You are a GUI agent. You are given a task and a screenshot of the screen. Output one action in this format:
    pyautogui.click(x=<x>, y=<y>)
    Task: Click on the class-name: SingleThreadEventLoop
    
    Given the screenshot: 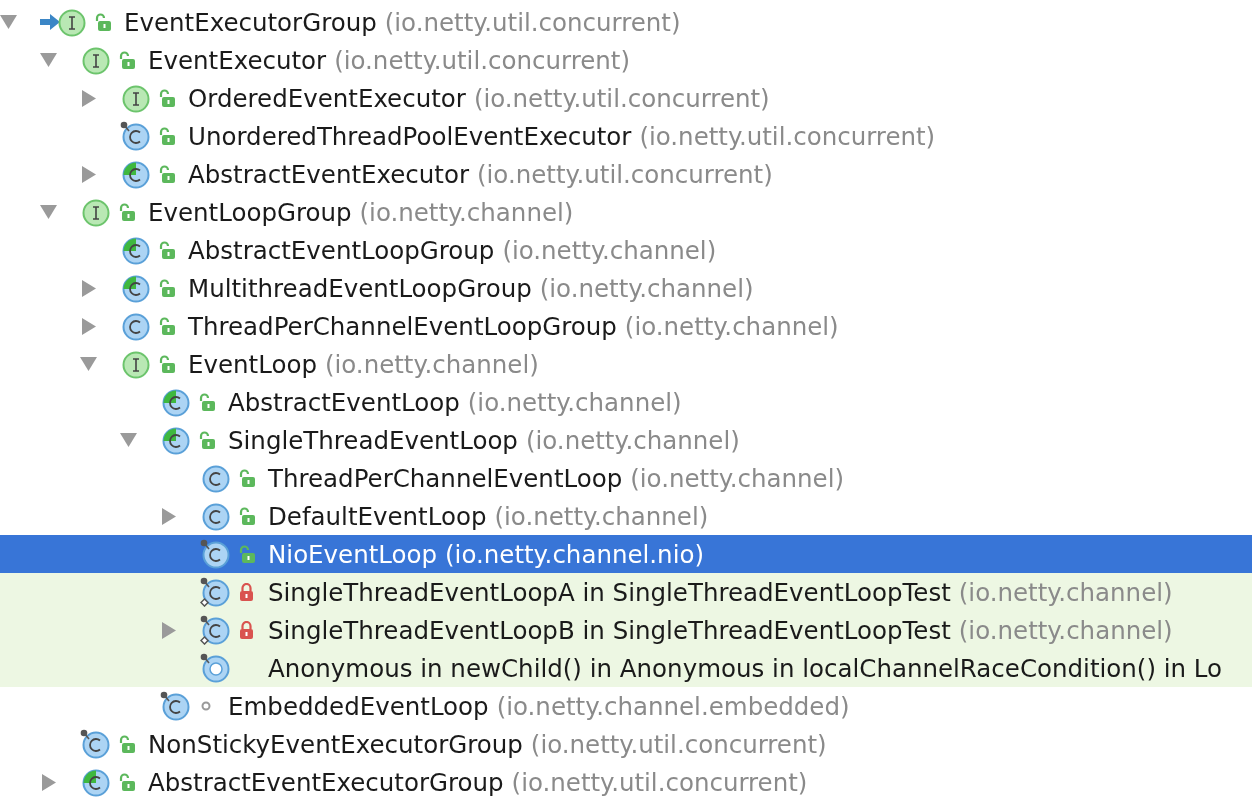 What is the action you would take?
    pyautogui.click(x=373, y=440)
    